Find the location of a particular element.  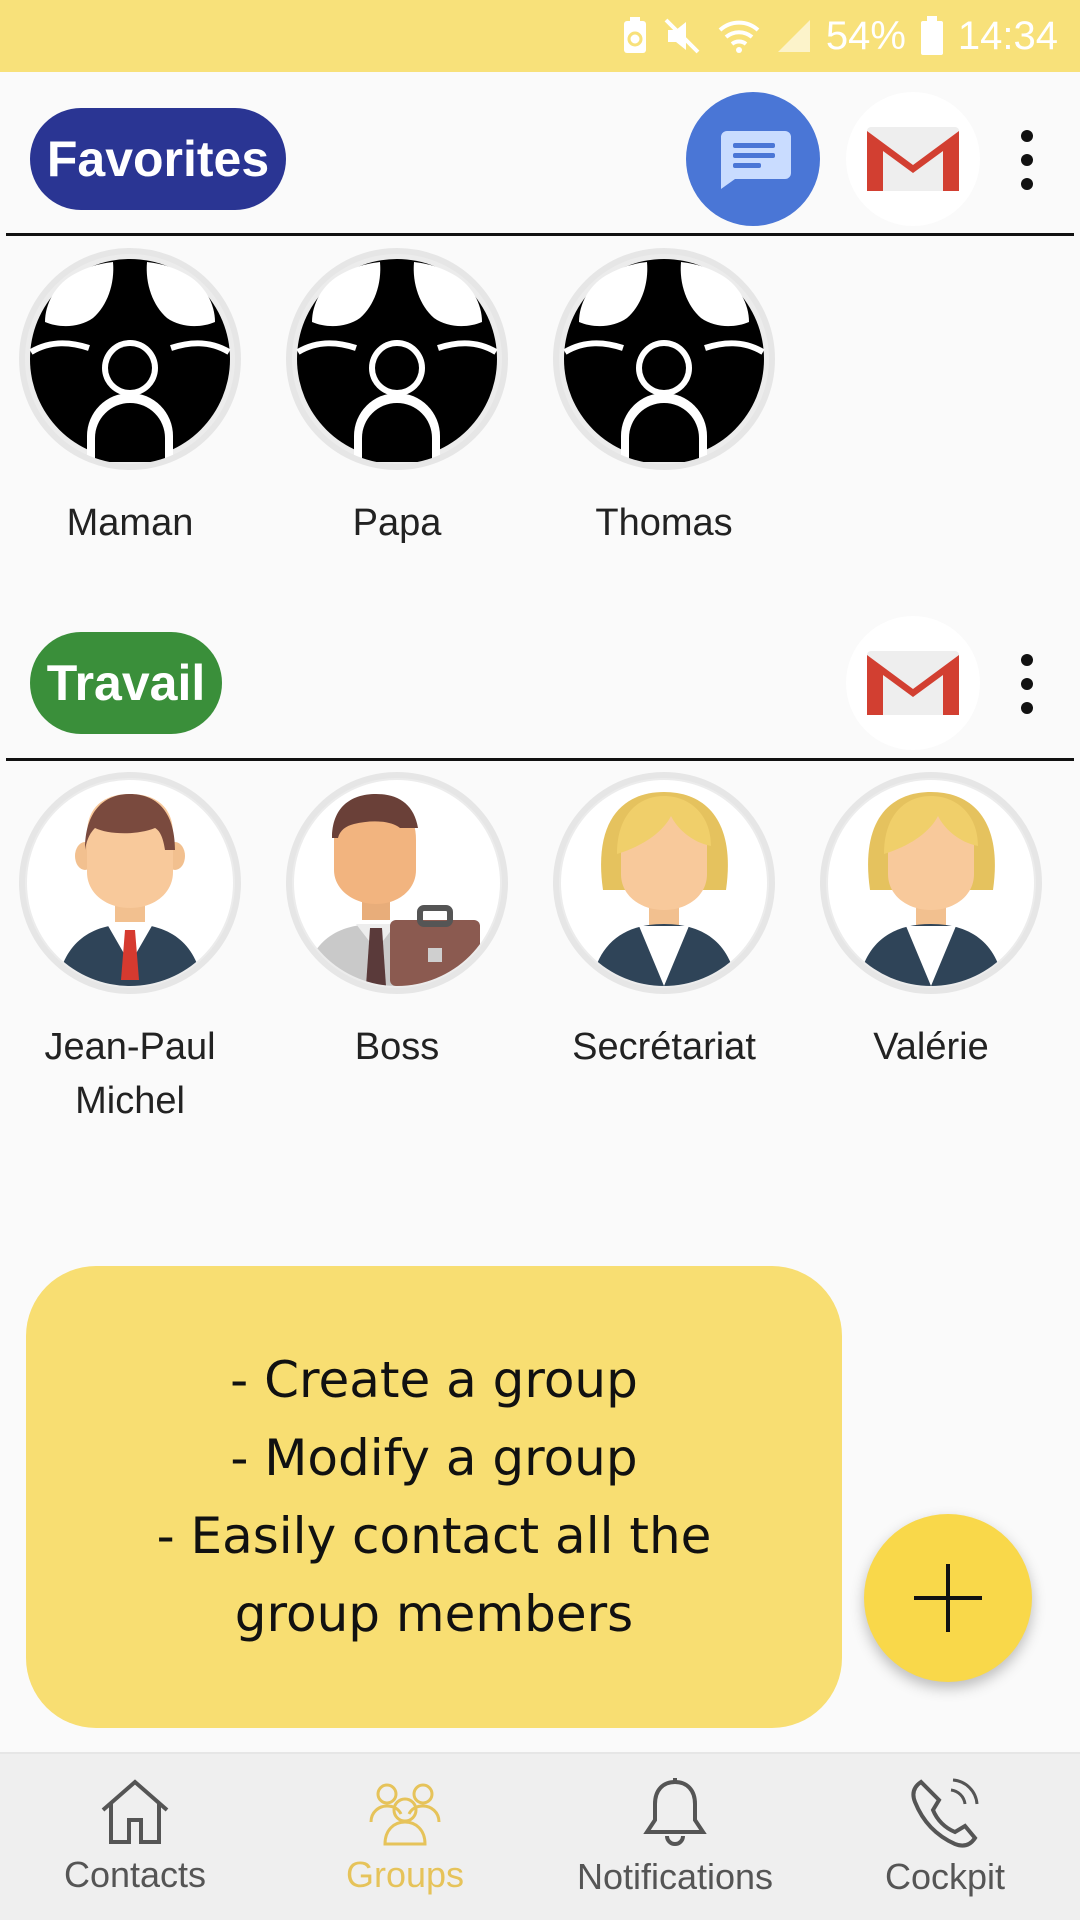

nav-label: Cockpit is located at coordinates (945, 1876).